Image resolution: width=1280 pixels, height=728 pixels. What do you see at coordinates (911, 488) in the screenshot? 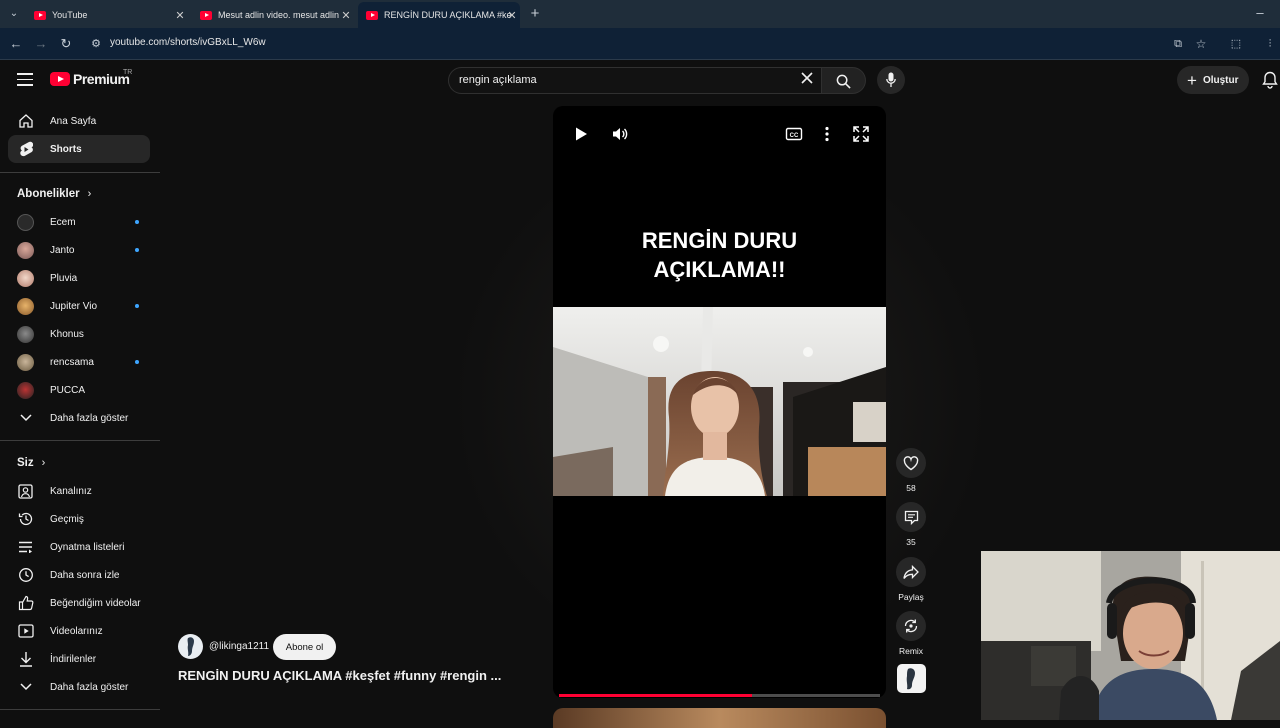
I see `like-count: 58` at bounding box center [911, 488].